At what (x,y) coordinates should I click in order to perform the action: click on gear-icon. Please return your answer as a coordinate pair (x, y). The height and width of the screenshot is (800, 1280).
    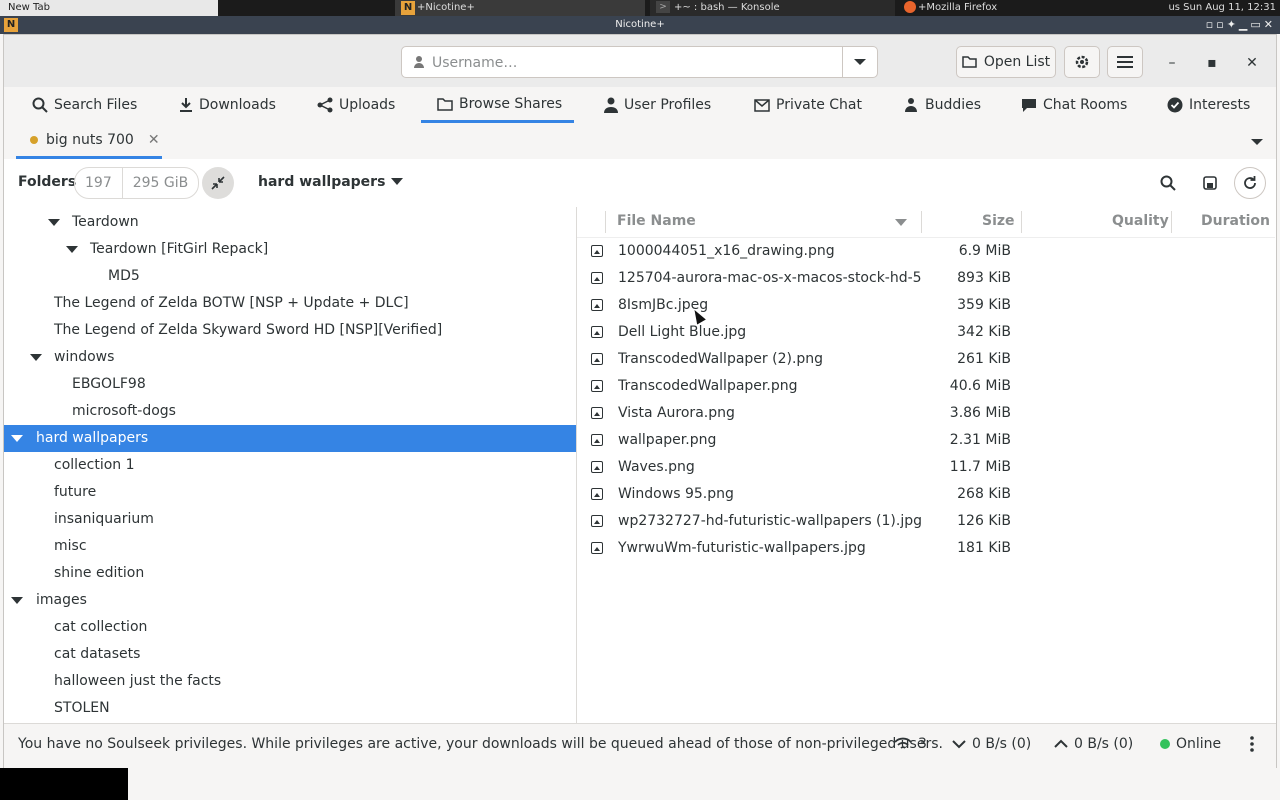
    Looking at the image, I should click on (1082, 62).